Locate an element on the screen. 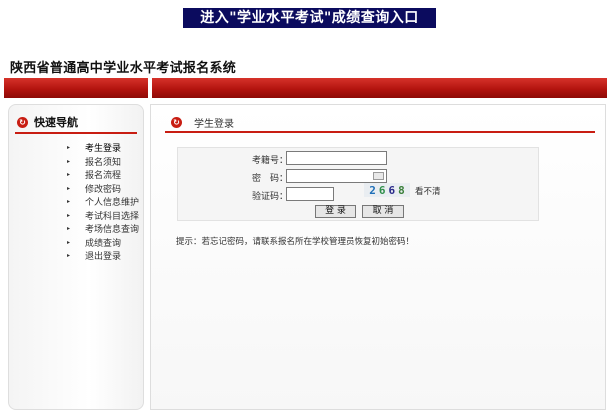  login-button: 登 录 is located at coordinates (335, 211).